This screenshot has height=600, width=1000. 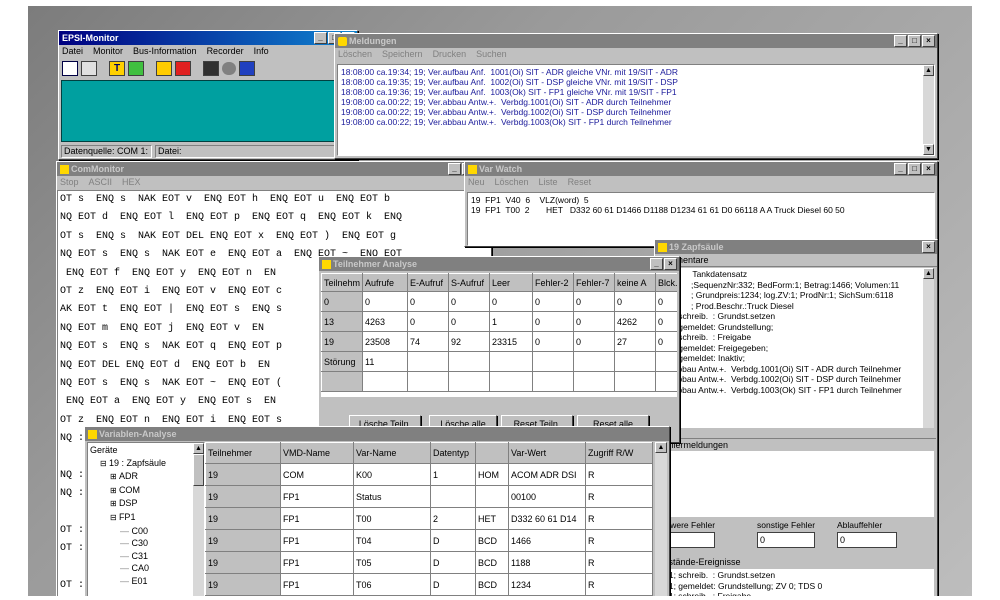 What do you see at coordinates (70, 68) in the screenshot?
I see `table-icon` at bounding box center [70, 68].